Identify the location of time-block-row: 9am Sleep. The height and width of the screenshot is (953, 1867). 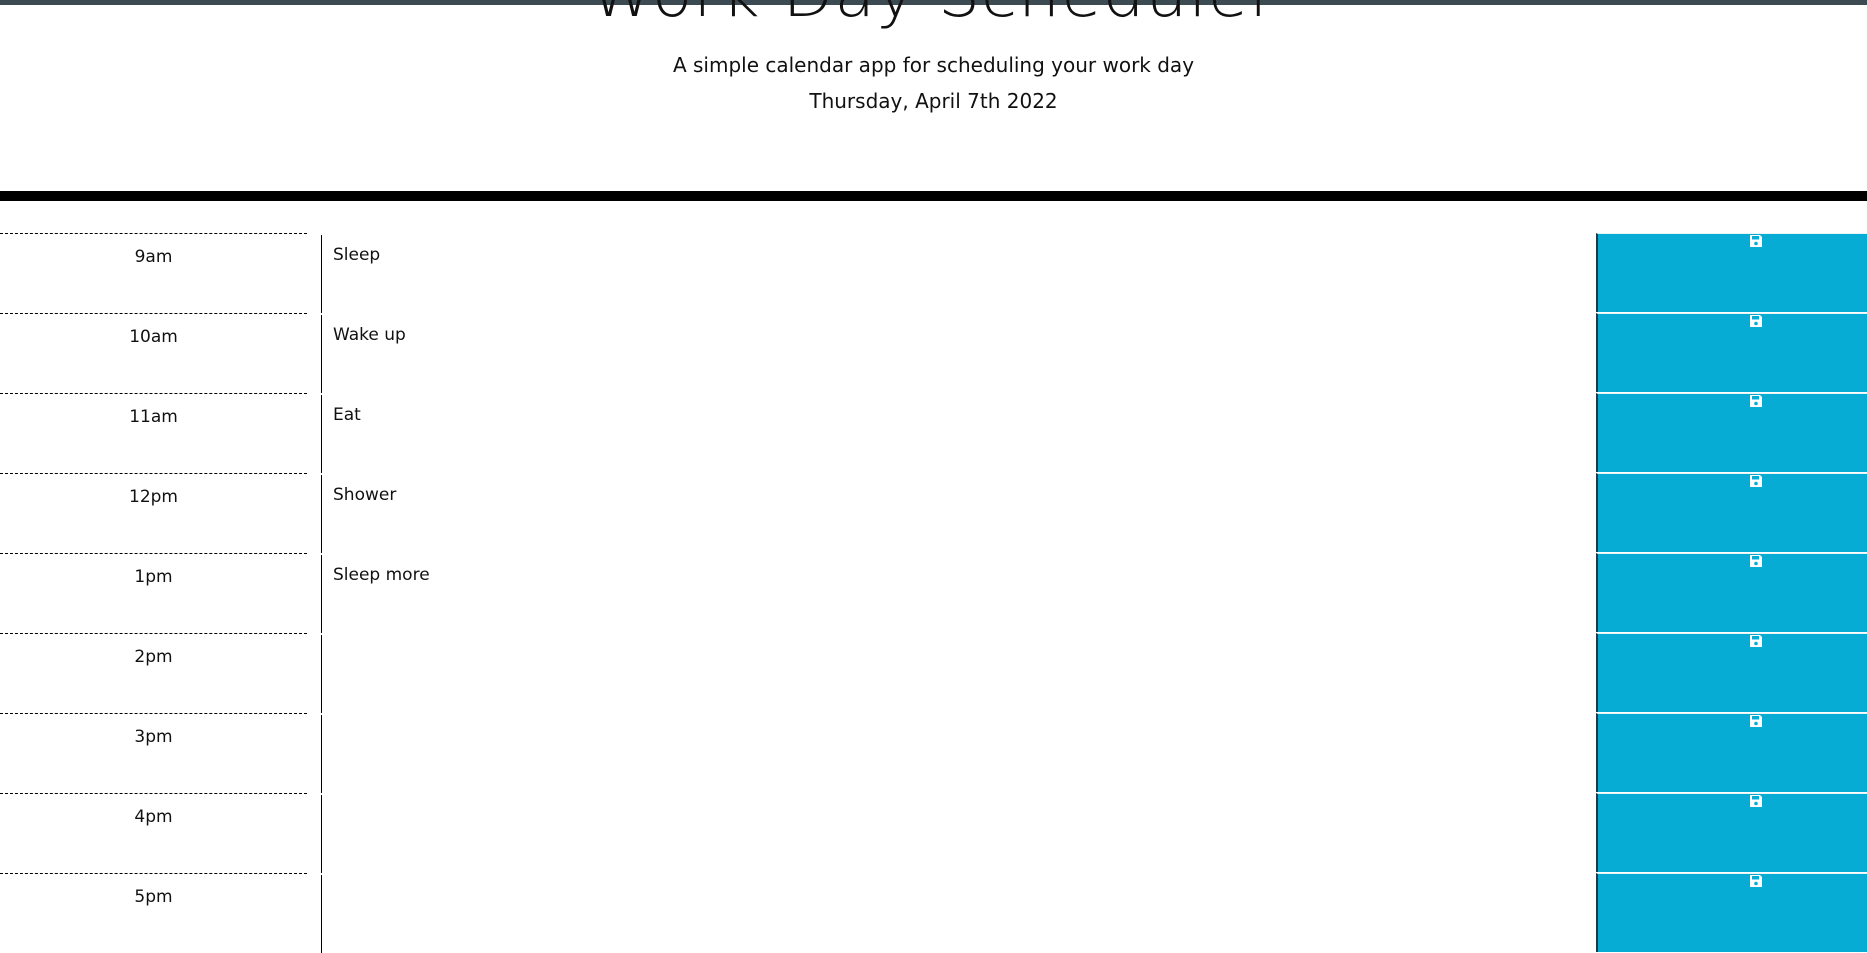
(933, 273).